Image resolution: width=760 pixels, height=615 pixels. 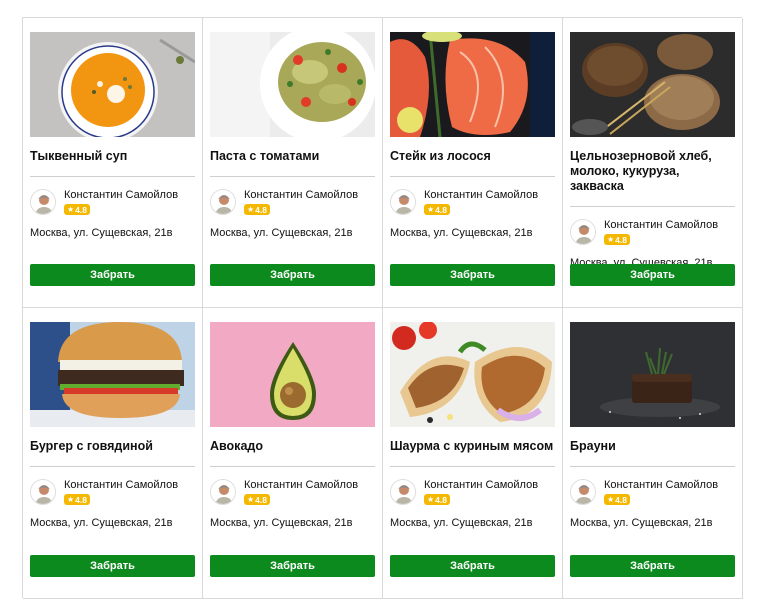 I want to click on dish-title: Тыквенный суп, so click(x=79, y=156).